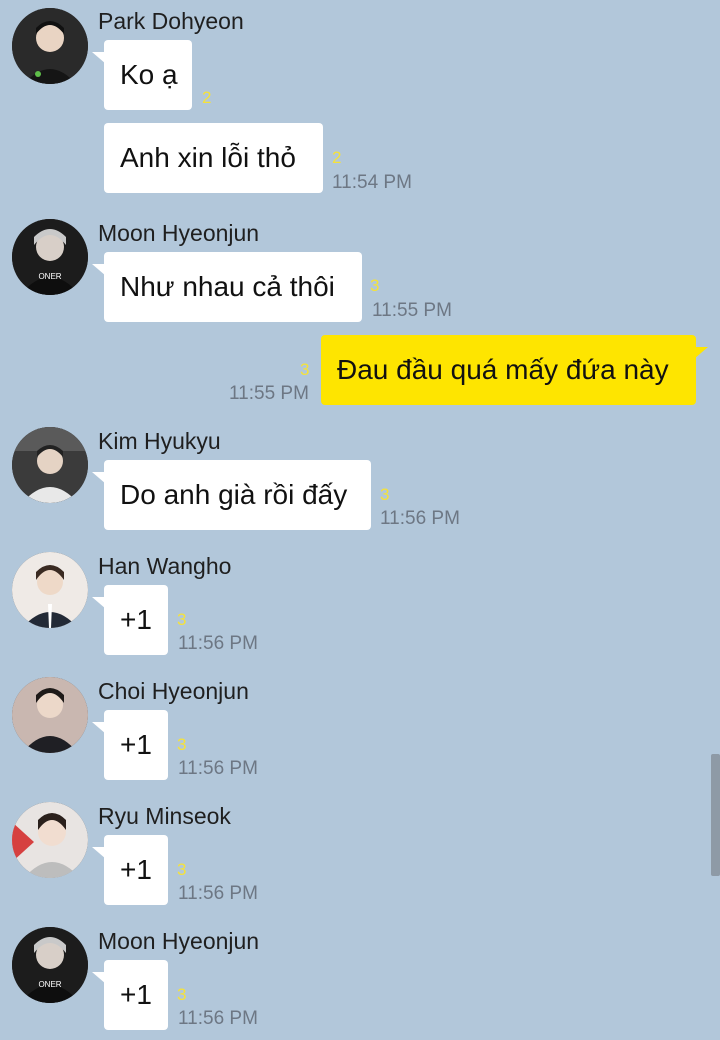 The image size is (720, 1040). Describe the element at coordinates (231, 495) in the screenshot. I see `message-bubble: Do anh già rồi đấy` at that location.